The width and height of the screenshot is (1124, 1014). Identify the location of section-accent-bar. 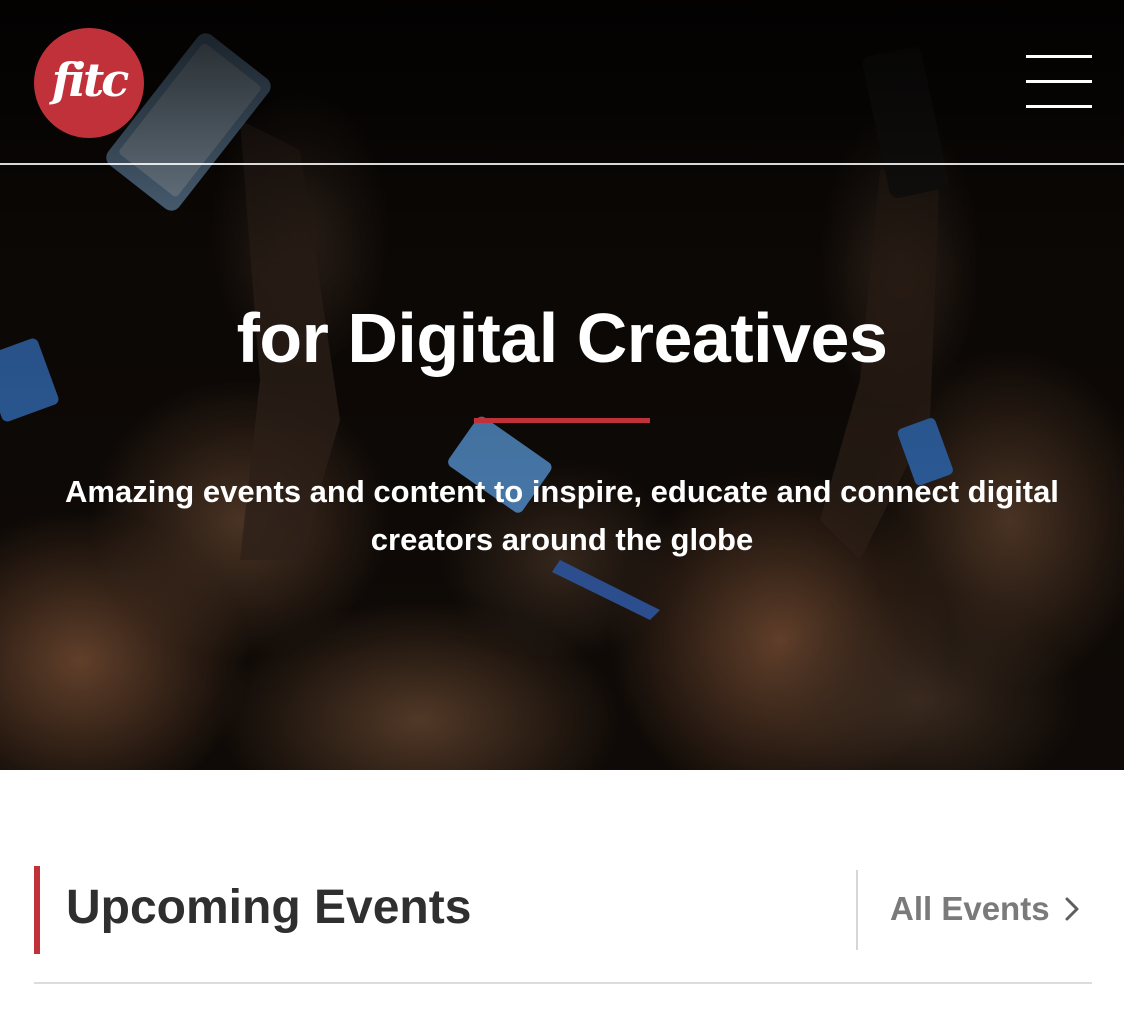
(37, 910).